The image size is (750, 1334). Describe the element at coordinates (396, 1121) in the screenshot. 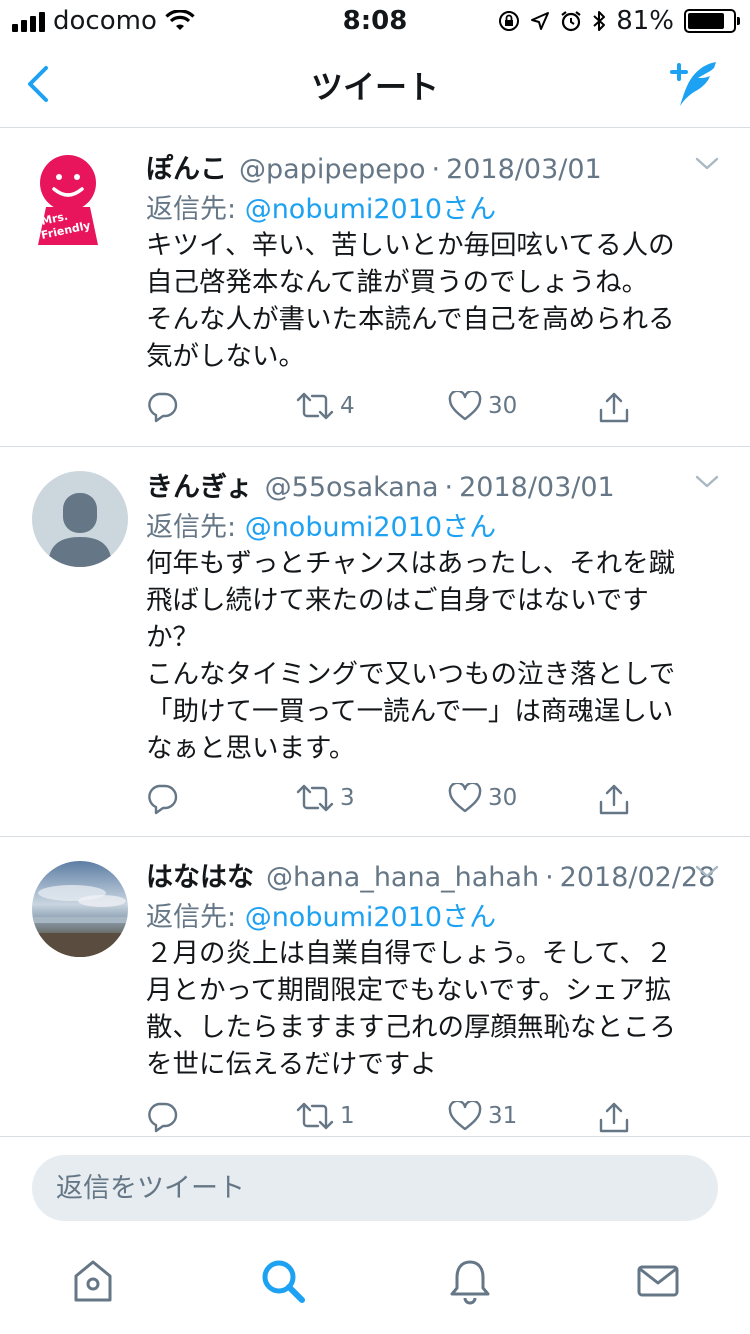

I see `tweet-actions: 1 31` at that location.